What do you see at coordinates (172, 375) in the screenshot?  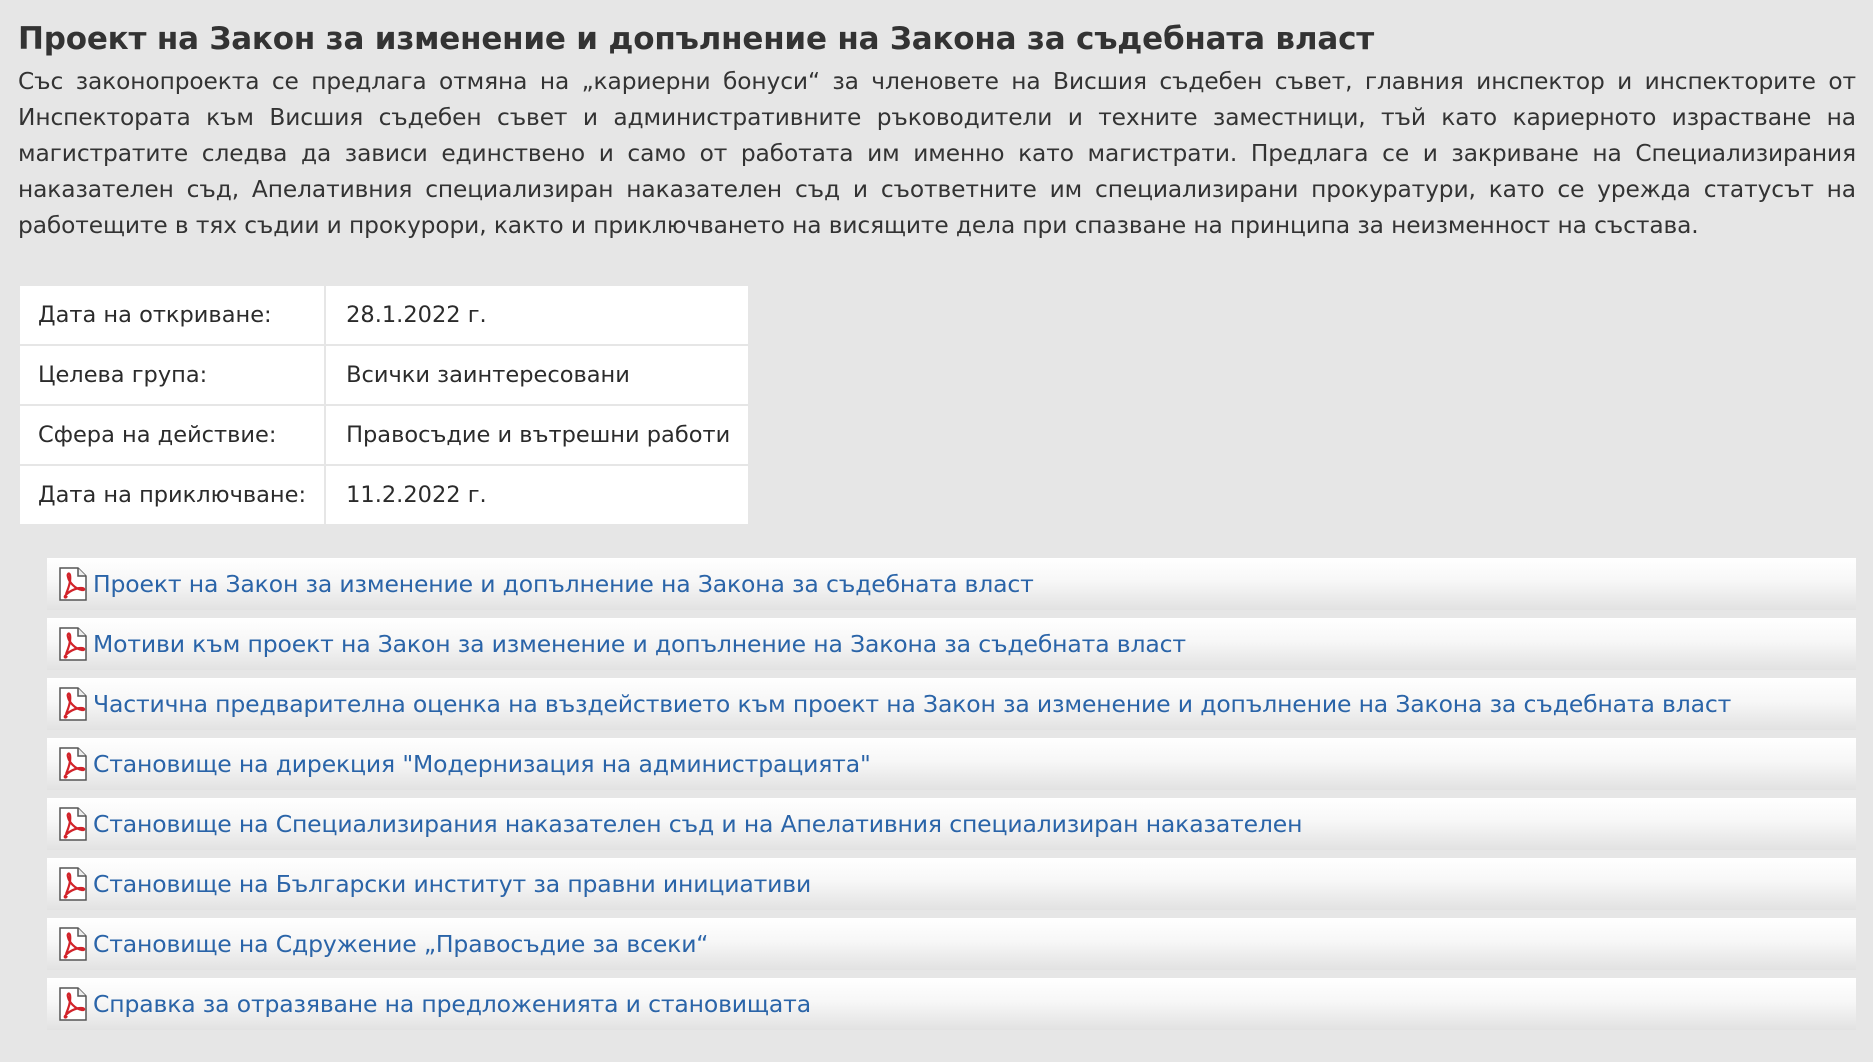 I see `details-key: Целева група:` at bounding box center [172, 375].